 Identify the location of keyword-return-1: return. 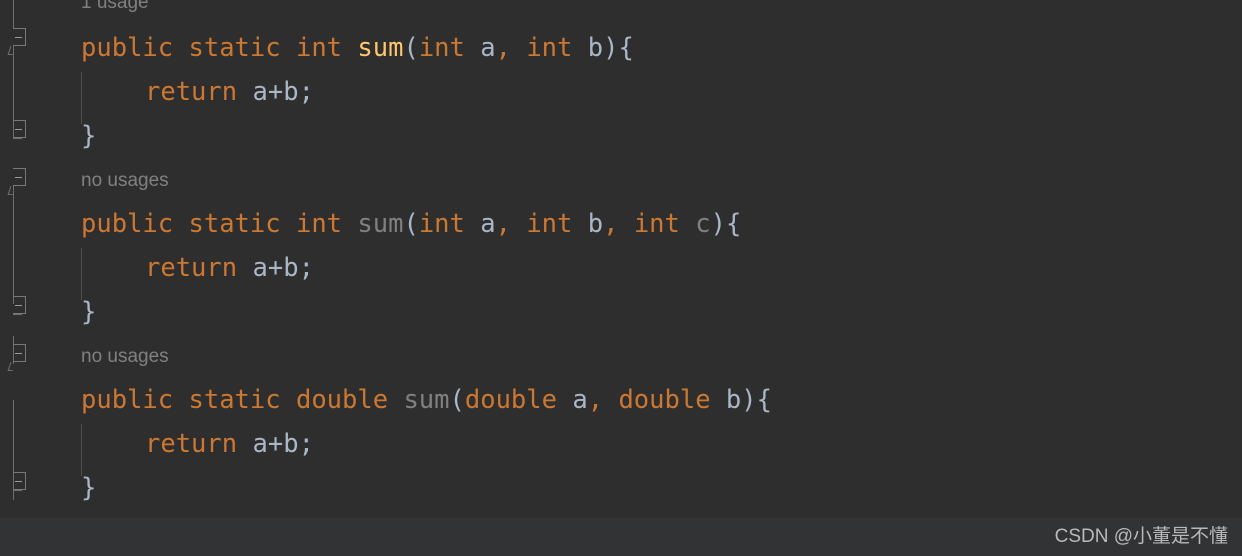
(191, 92).